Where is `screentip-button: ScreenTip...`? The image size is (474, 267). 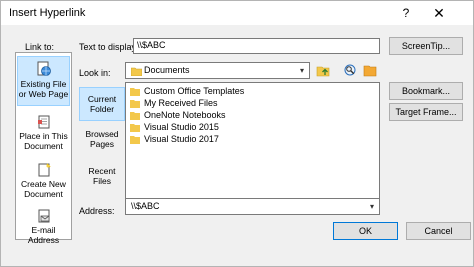
screentip-button: ScreenTip... is located at coordinates (426, 46).